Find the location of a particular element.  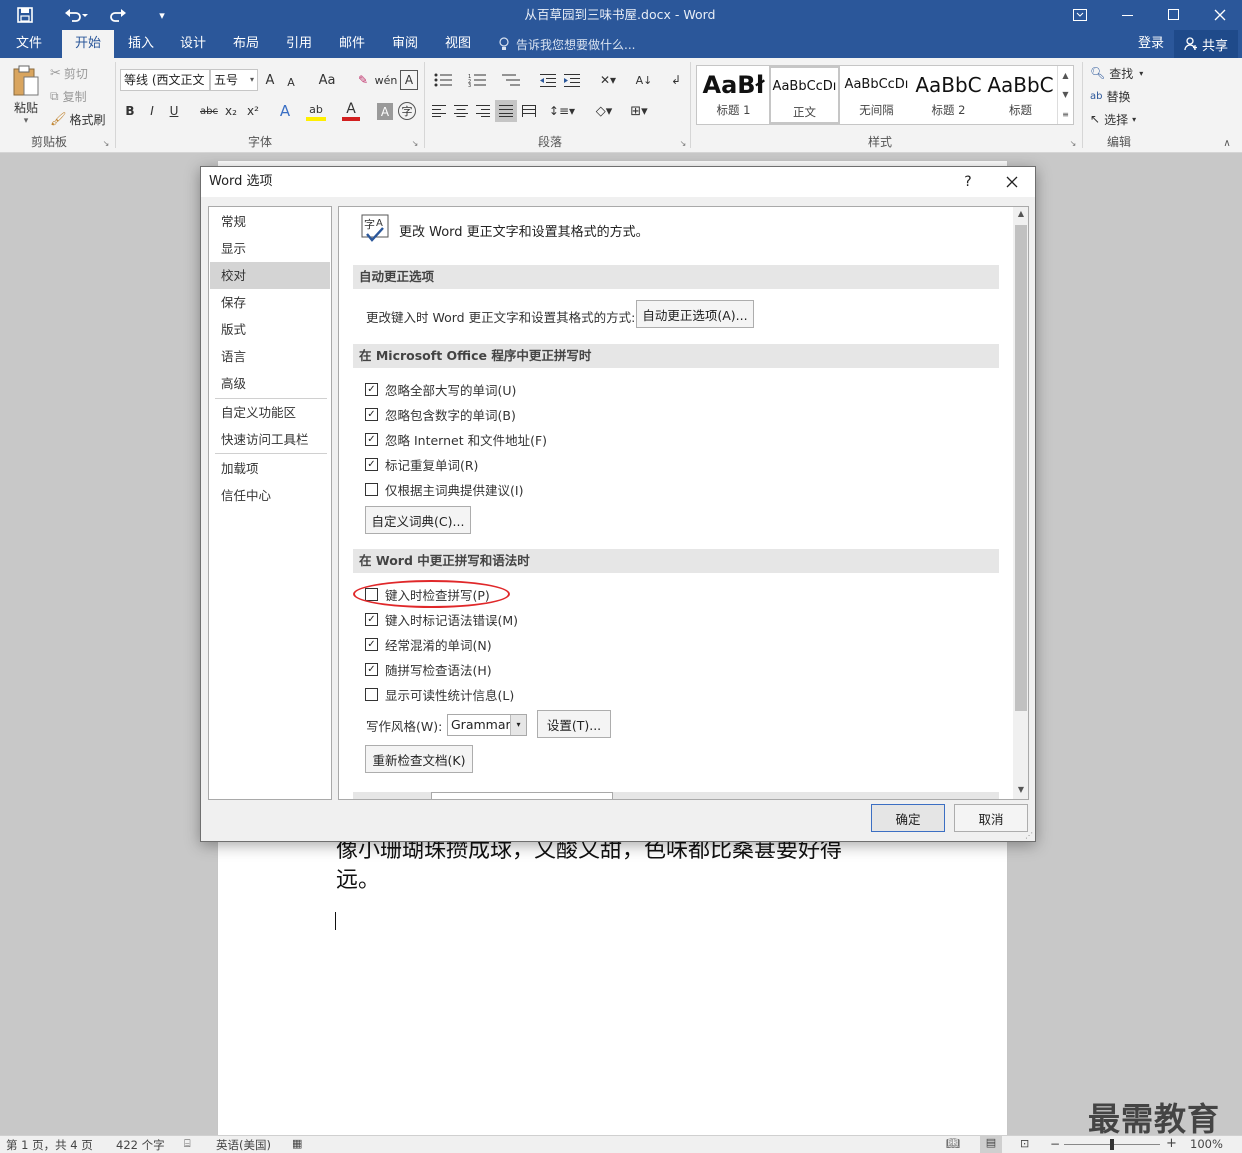

styles-scroll: ▲ ▼ ≡ is located at coordinates (1065, 95).